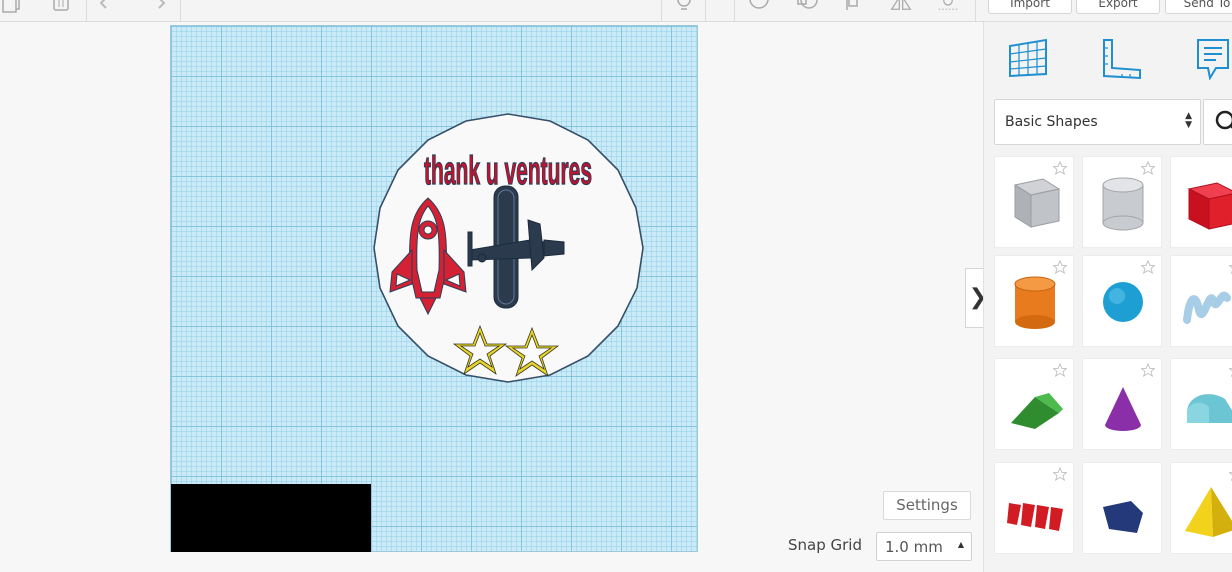 The height and width of the screenshot is (572, 1232). What do you see at coordinates (1211, 58) in the screenshot?
I see `notes-icon` at bounding box center [1211, 58].